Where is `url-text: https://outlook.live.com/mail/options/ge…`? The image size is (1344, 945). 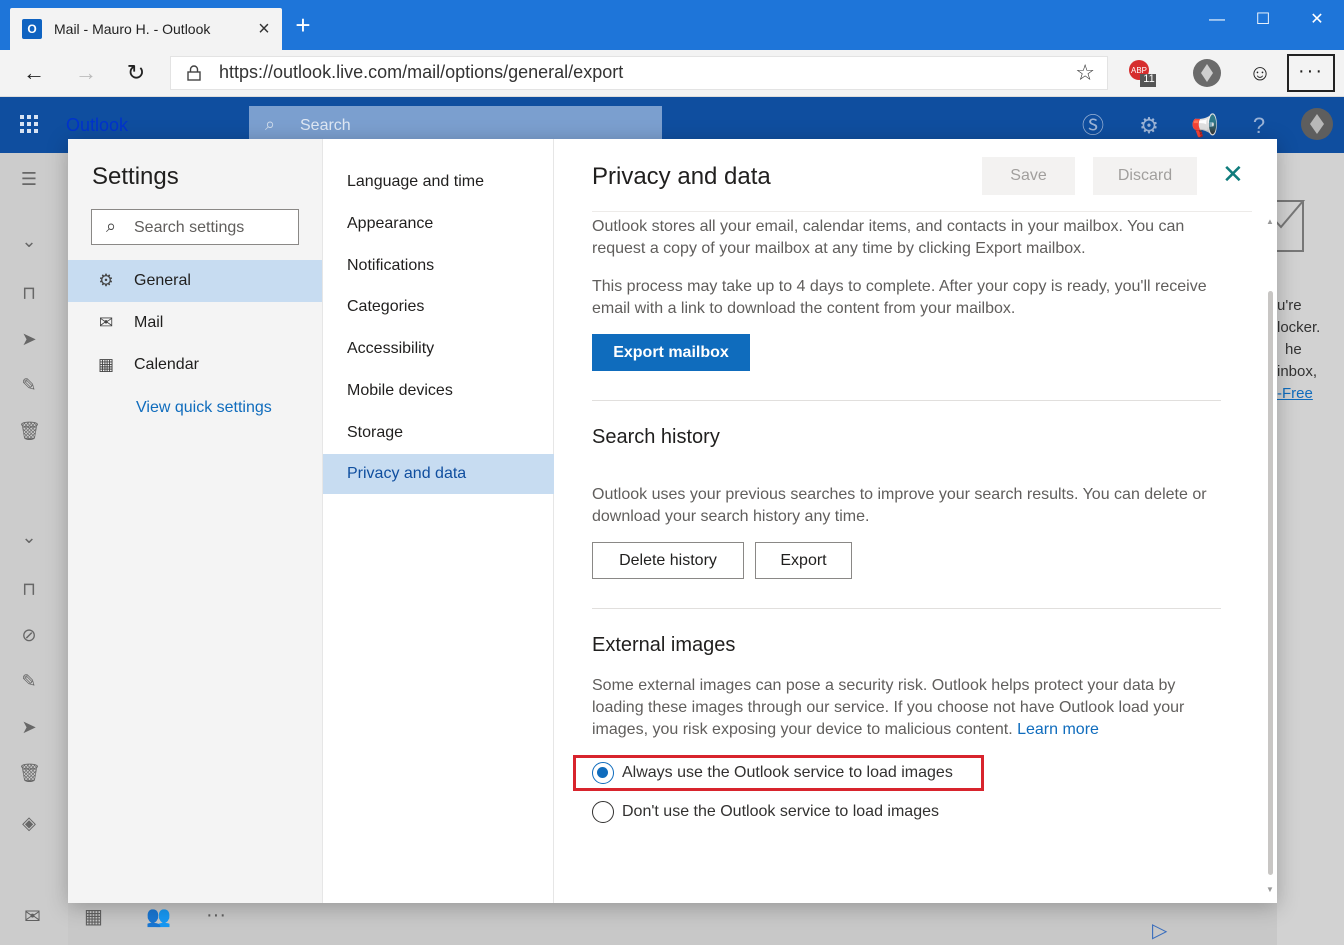
url-text: https://outlook.live.com/mail/options/ge… is located at coordinates (421, 72).